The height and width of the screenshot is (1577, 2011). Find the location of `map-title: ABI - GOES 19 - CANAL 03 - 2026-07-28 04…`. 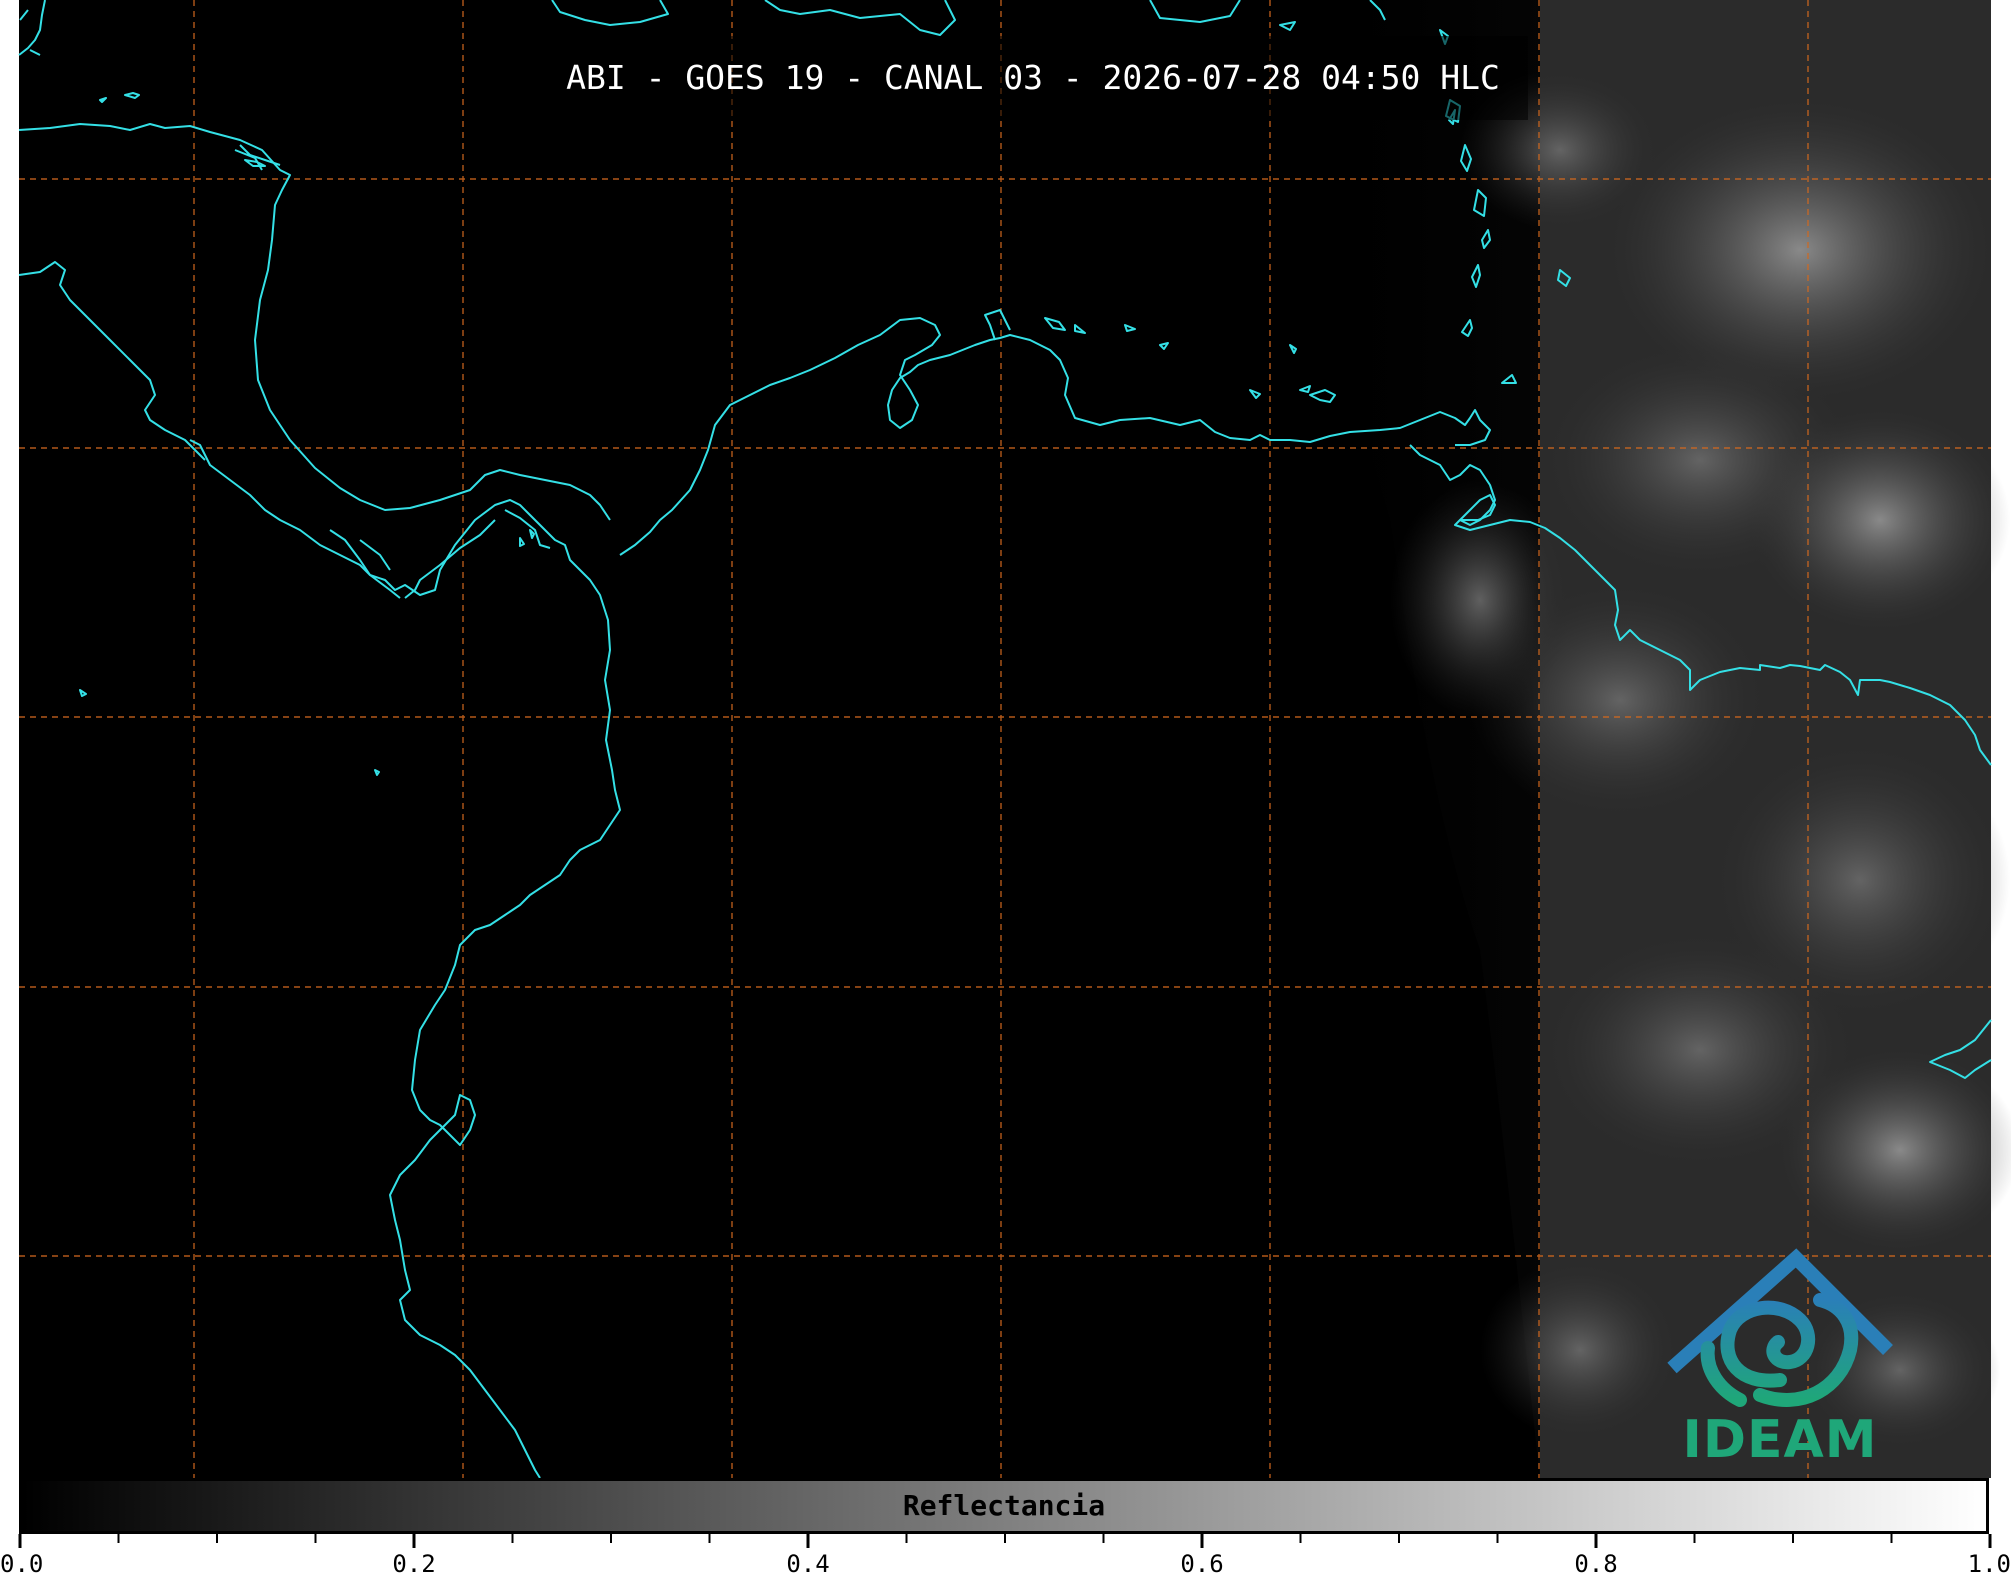

map-title: ABI - GOES 19 - CANAL 03 - 2026-07-28 04… is located at coordinates (1033, 78).